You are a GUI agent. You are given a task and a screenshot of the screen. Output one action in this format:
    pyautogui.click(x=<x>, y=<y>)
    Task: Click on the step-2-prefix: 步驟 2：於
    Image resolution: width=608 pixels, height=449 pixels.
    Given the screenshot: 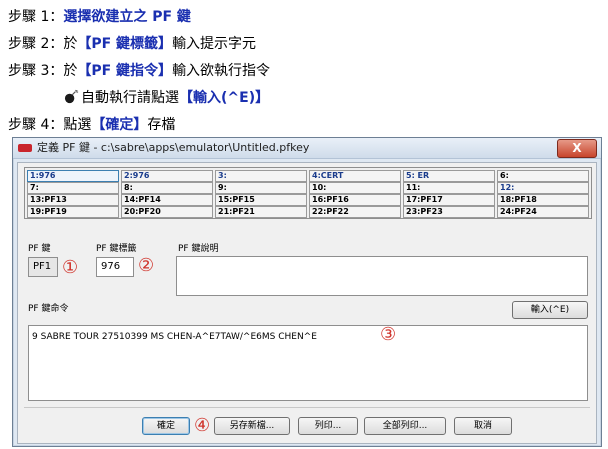 What is the action you would take?
    pyautogui.click(x=43, y=44)
    